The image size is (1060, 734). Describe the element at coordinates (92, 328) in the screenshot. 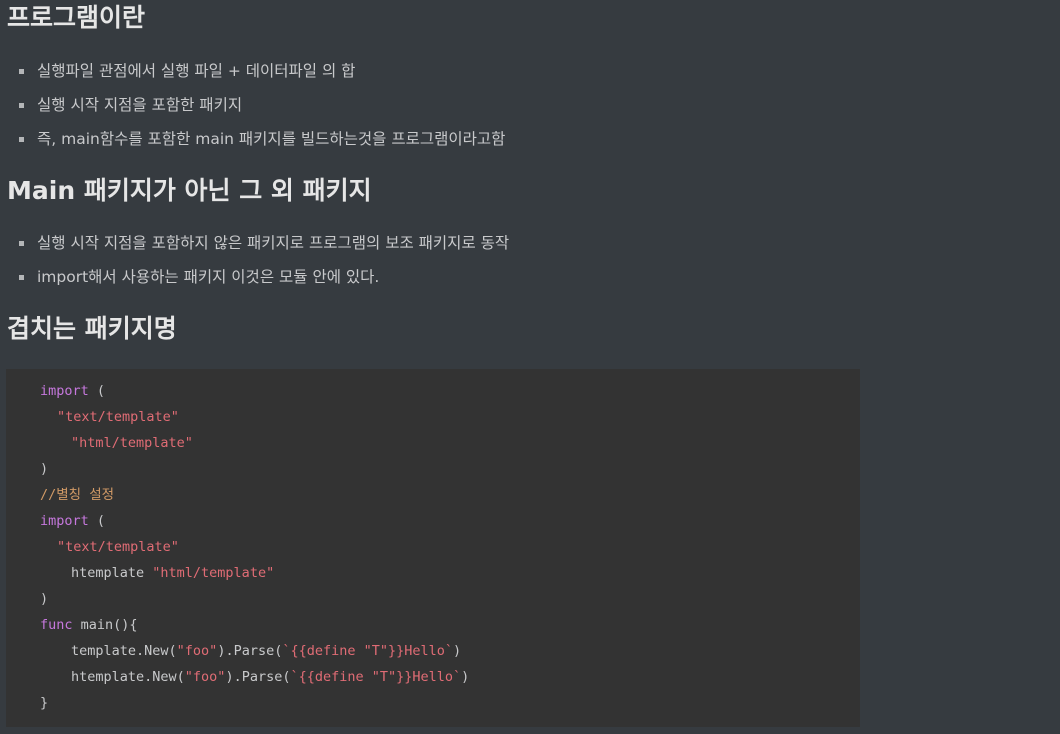

I see `heading-duplicate-package-names: 겹치는 패키지명` at that location.